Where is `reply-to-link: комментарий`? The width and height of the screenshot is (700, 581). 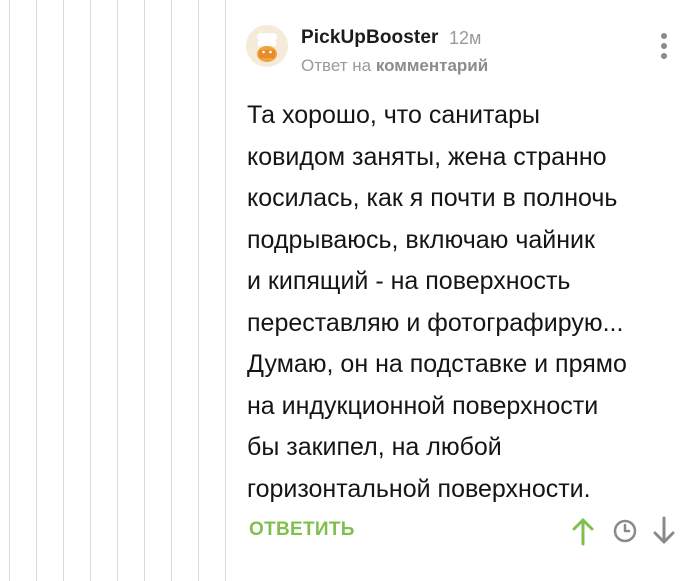
reply-to-link: комментарий is located at coordinates (432, 65).